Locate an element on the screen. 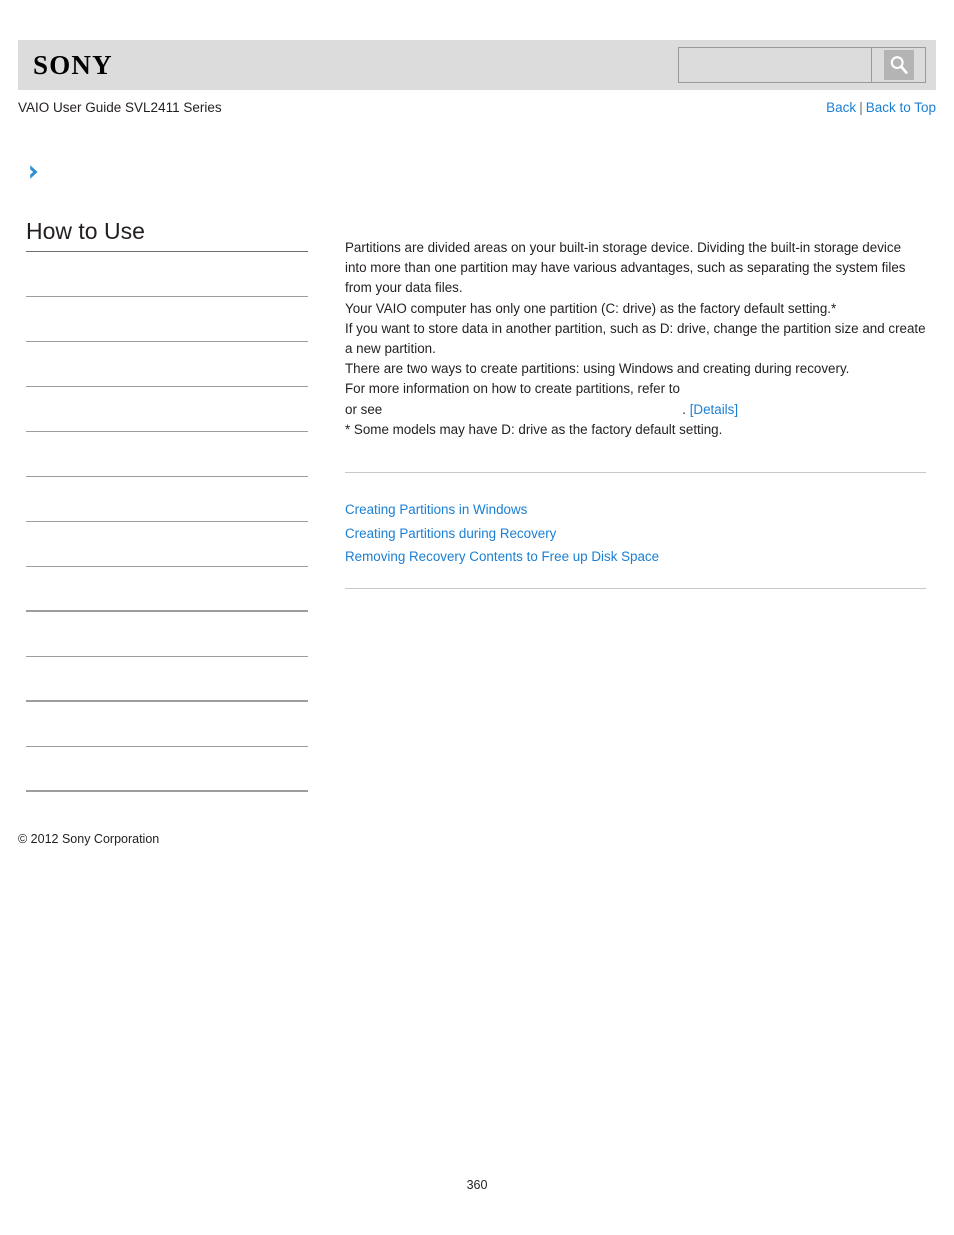  header-nav-links: Back | Back to Top is located at coordinates (881, 107).